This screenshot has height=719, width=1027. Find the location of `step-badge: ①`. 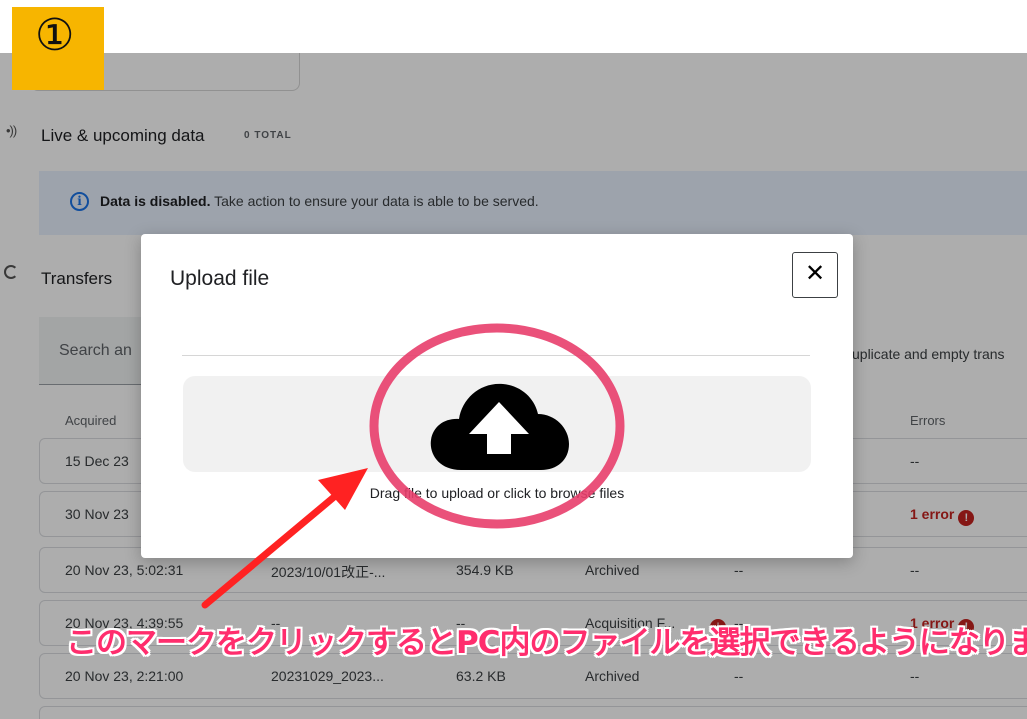

step-badge: ① is located at coordinates (58, 48).